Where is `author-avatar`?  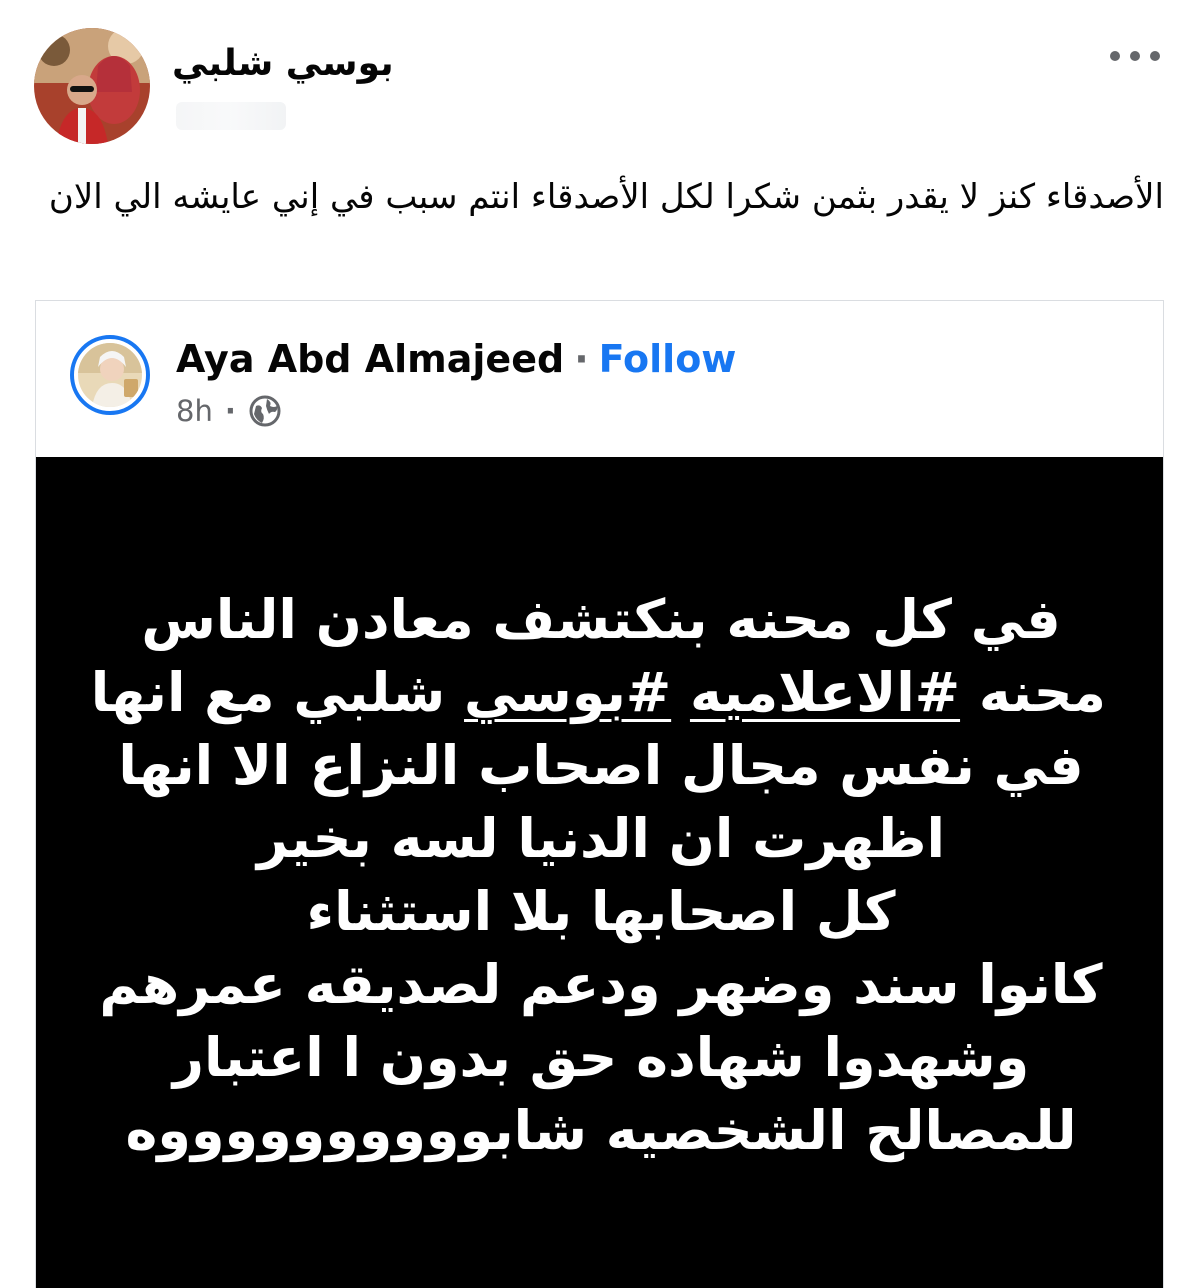
author-avatar is located at coordinates (92, 86).